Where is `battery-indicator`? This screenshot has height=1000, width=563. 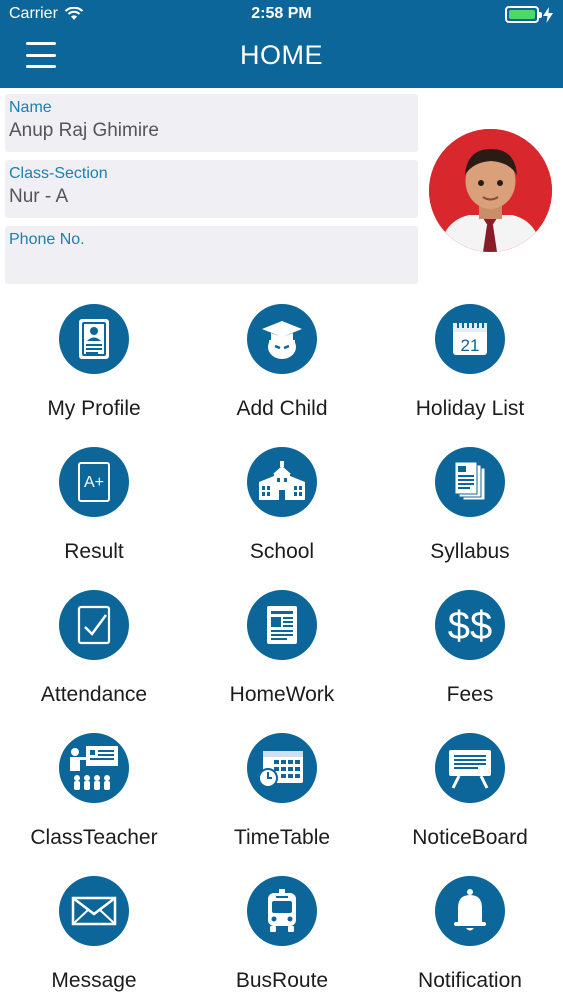 battery-indicator is located at coordinates (529, 14).